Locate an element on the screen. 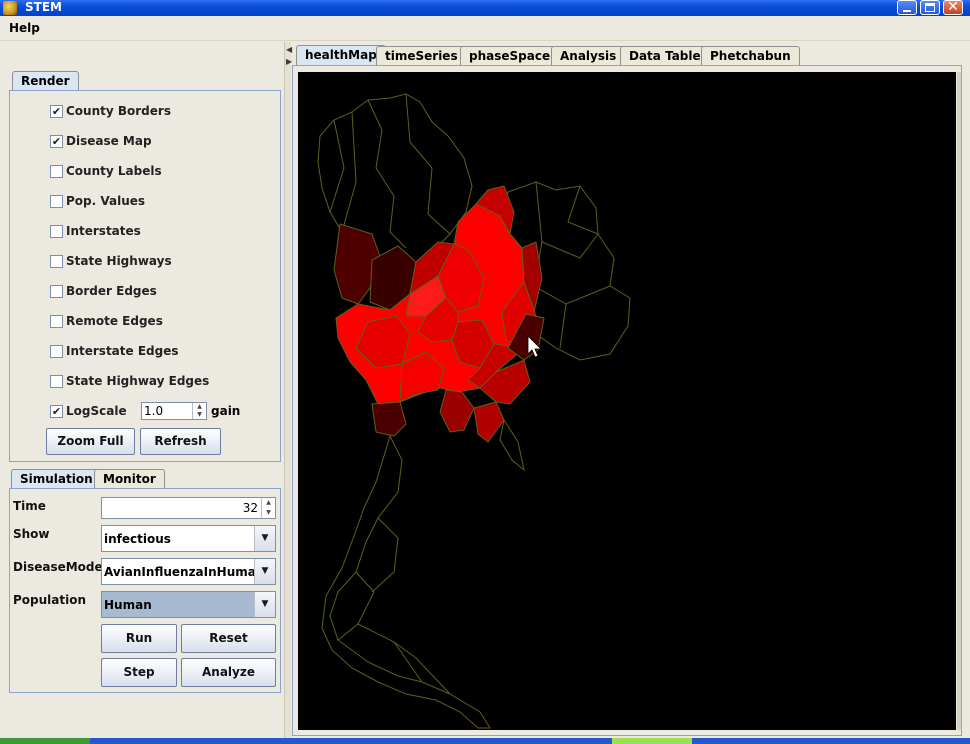 This screenshot has width=970, height=744. checkbox-label: County Borders is located at coordinates (118, 111).